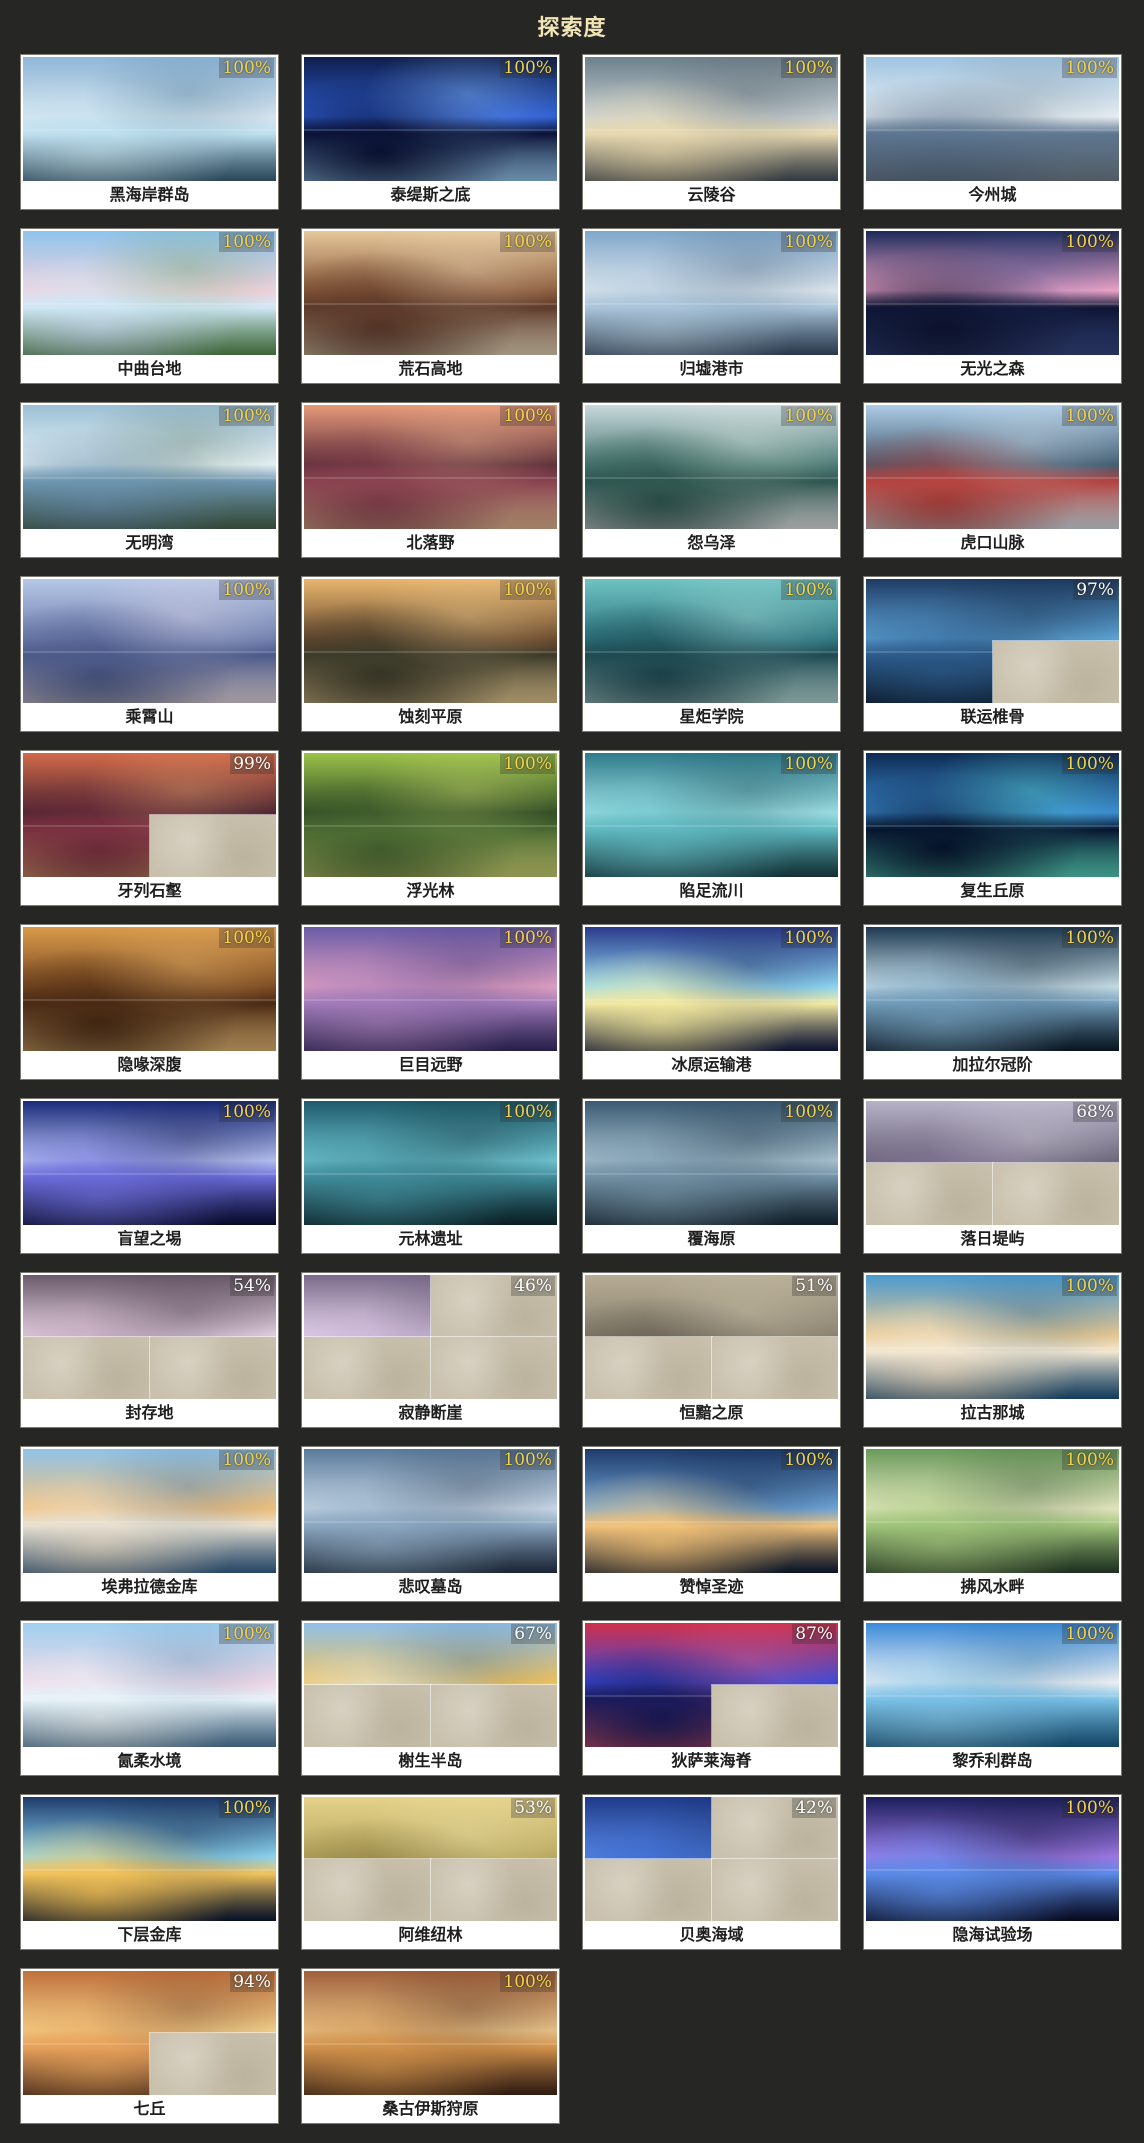  Describe the element at coordinates (149, 1239) in the screenshot. I see `region-name: 盲望之埸` at that location.